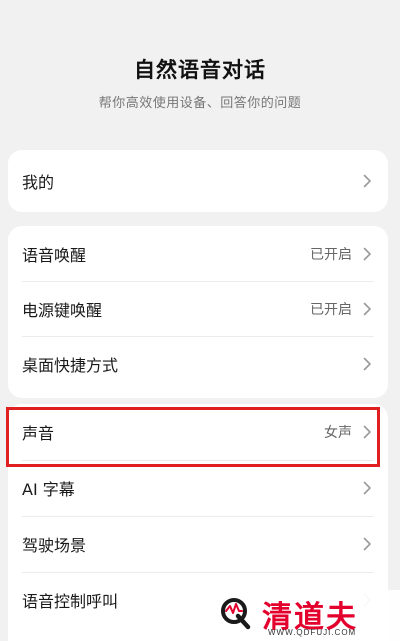  I want to click on settings-item-voice-wakeup: 语音唤醒 已开启, so click(198, 253).